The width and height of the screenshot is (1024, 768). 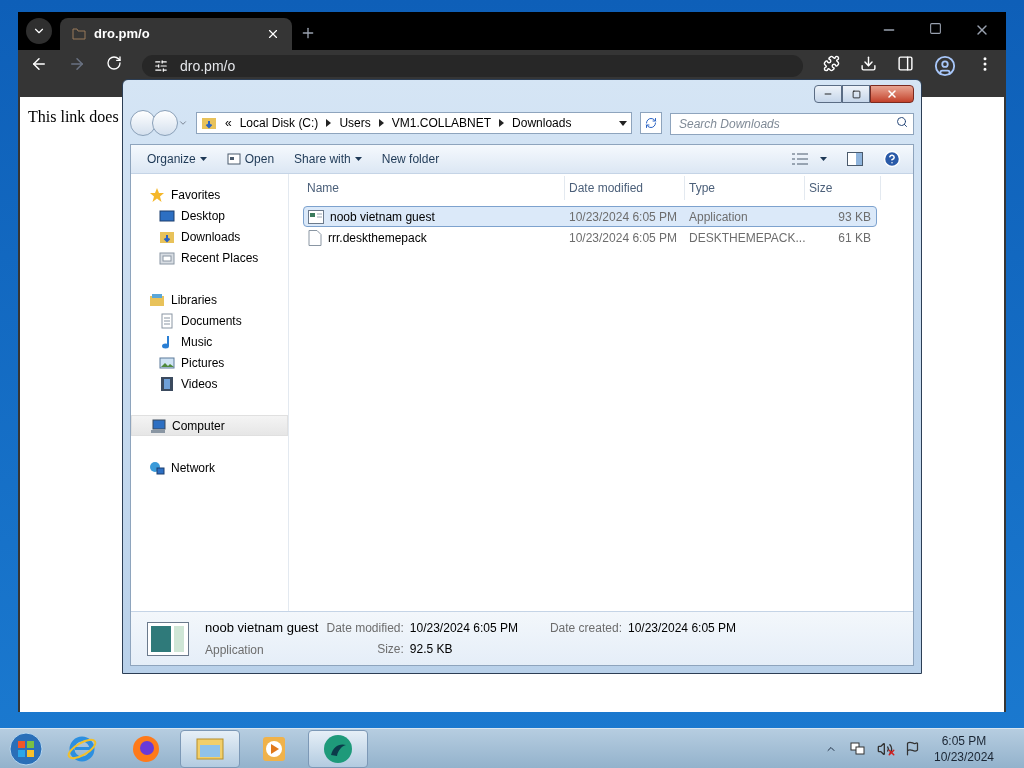 What do you see at coordinates (328, 159) in the screenshot?
I see `toolbar-button: Share with` at bounding box center [328, 159].